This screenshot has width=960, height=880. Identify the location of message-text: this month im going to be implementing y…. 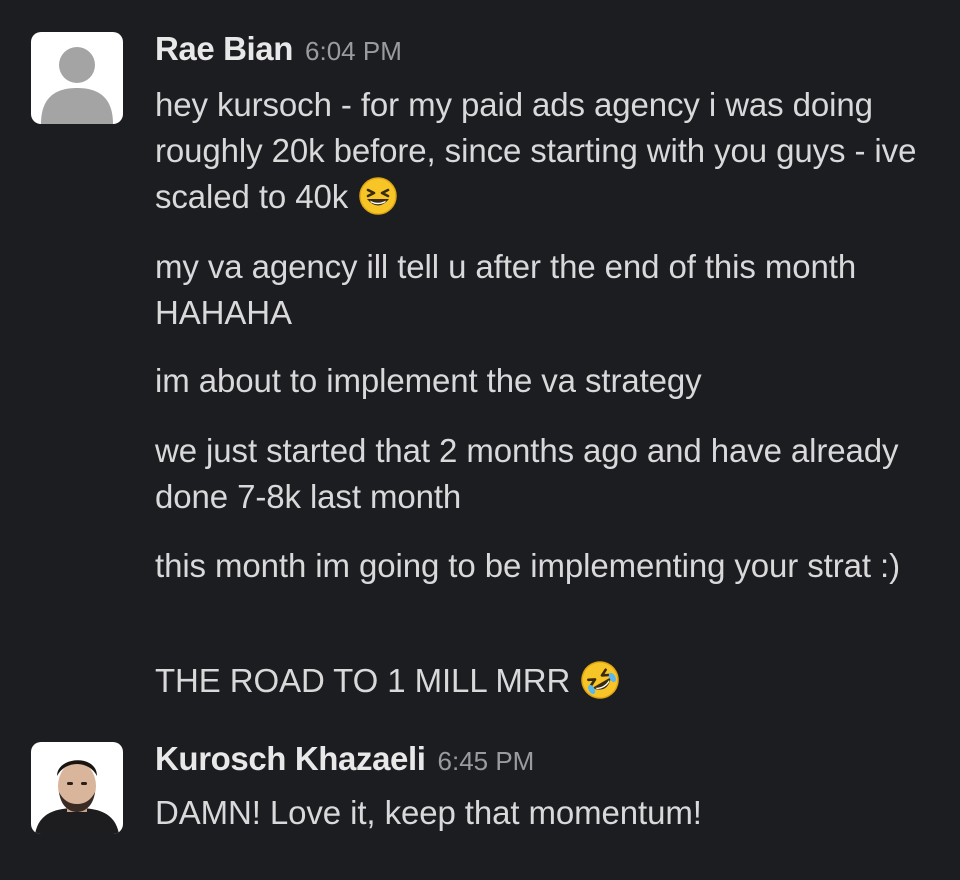
(527, 565).